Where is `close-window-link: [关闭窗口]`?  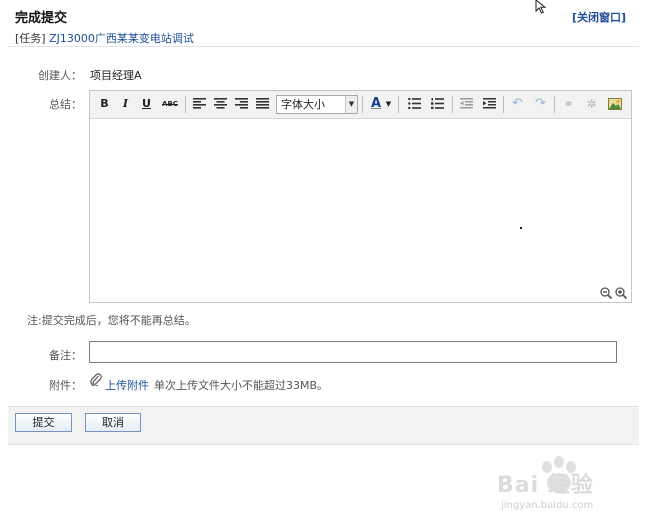
close-window-link: [关闭窗口] is located at coordinates (599, 17).